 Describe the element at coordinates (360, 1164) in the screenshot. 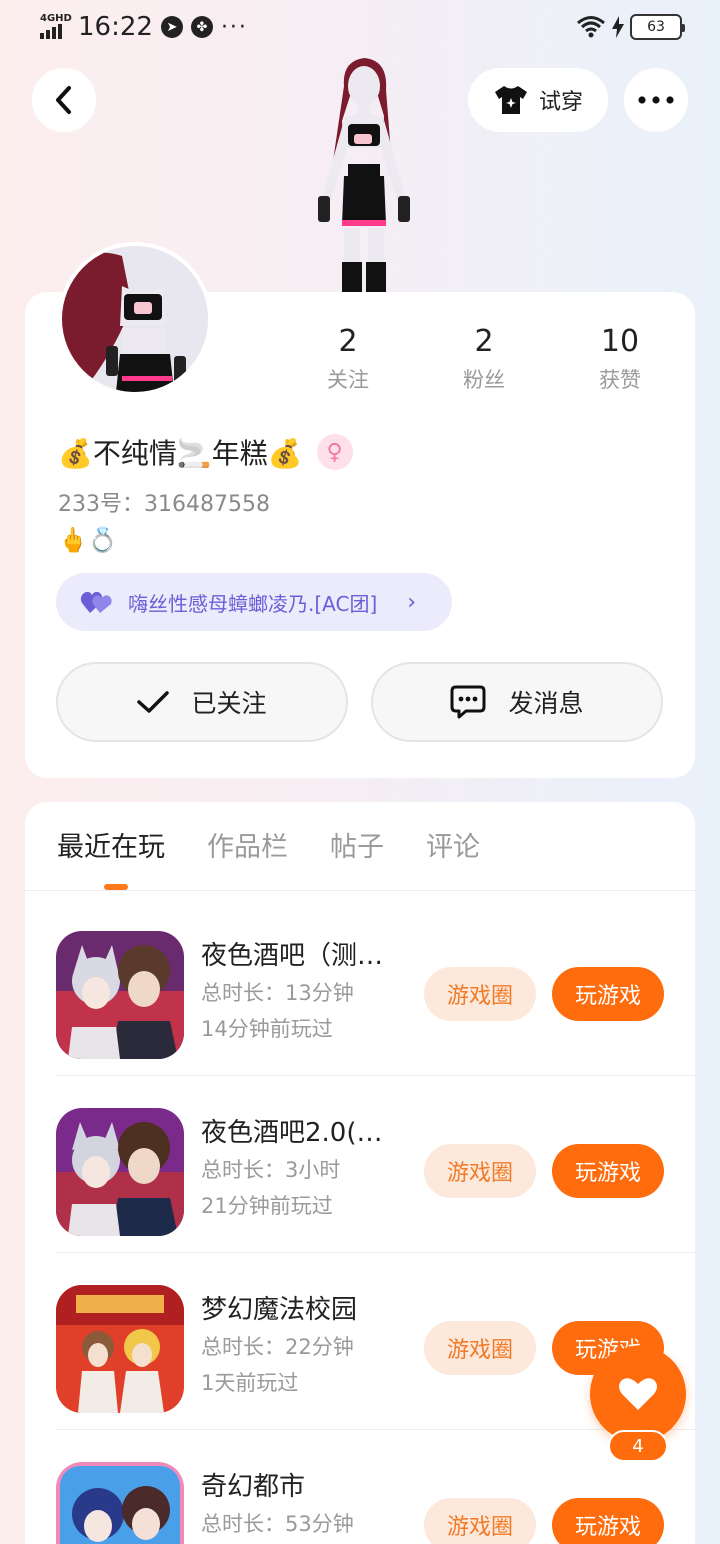

I see `game-row: 夜色酒吧2.0(… 总时长：3小时 21分钟前玩过 游戏圈 玩游戏` at that location.